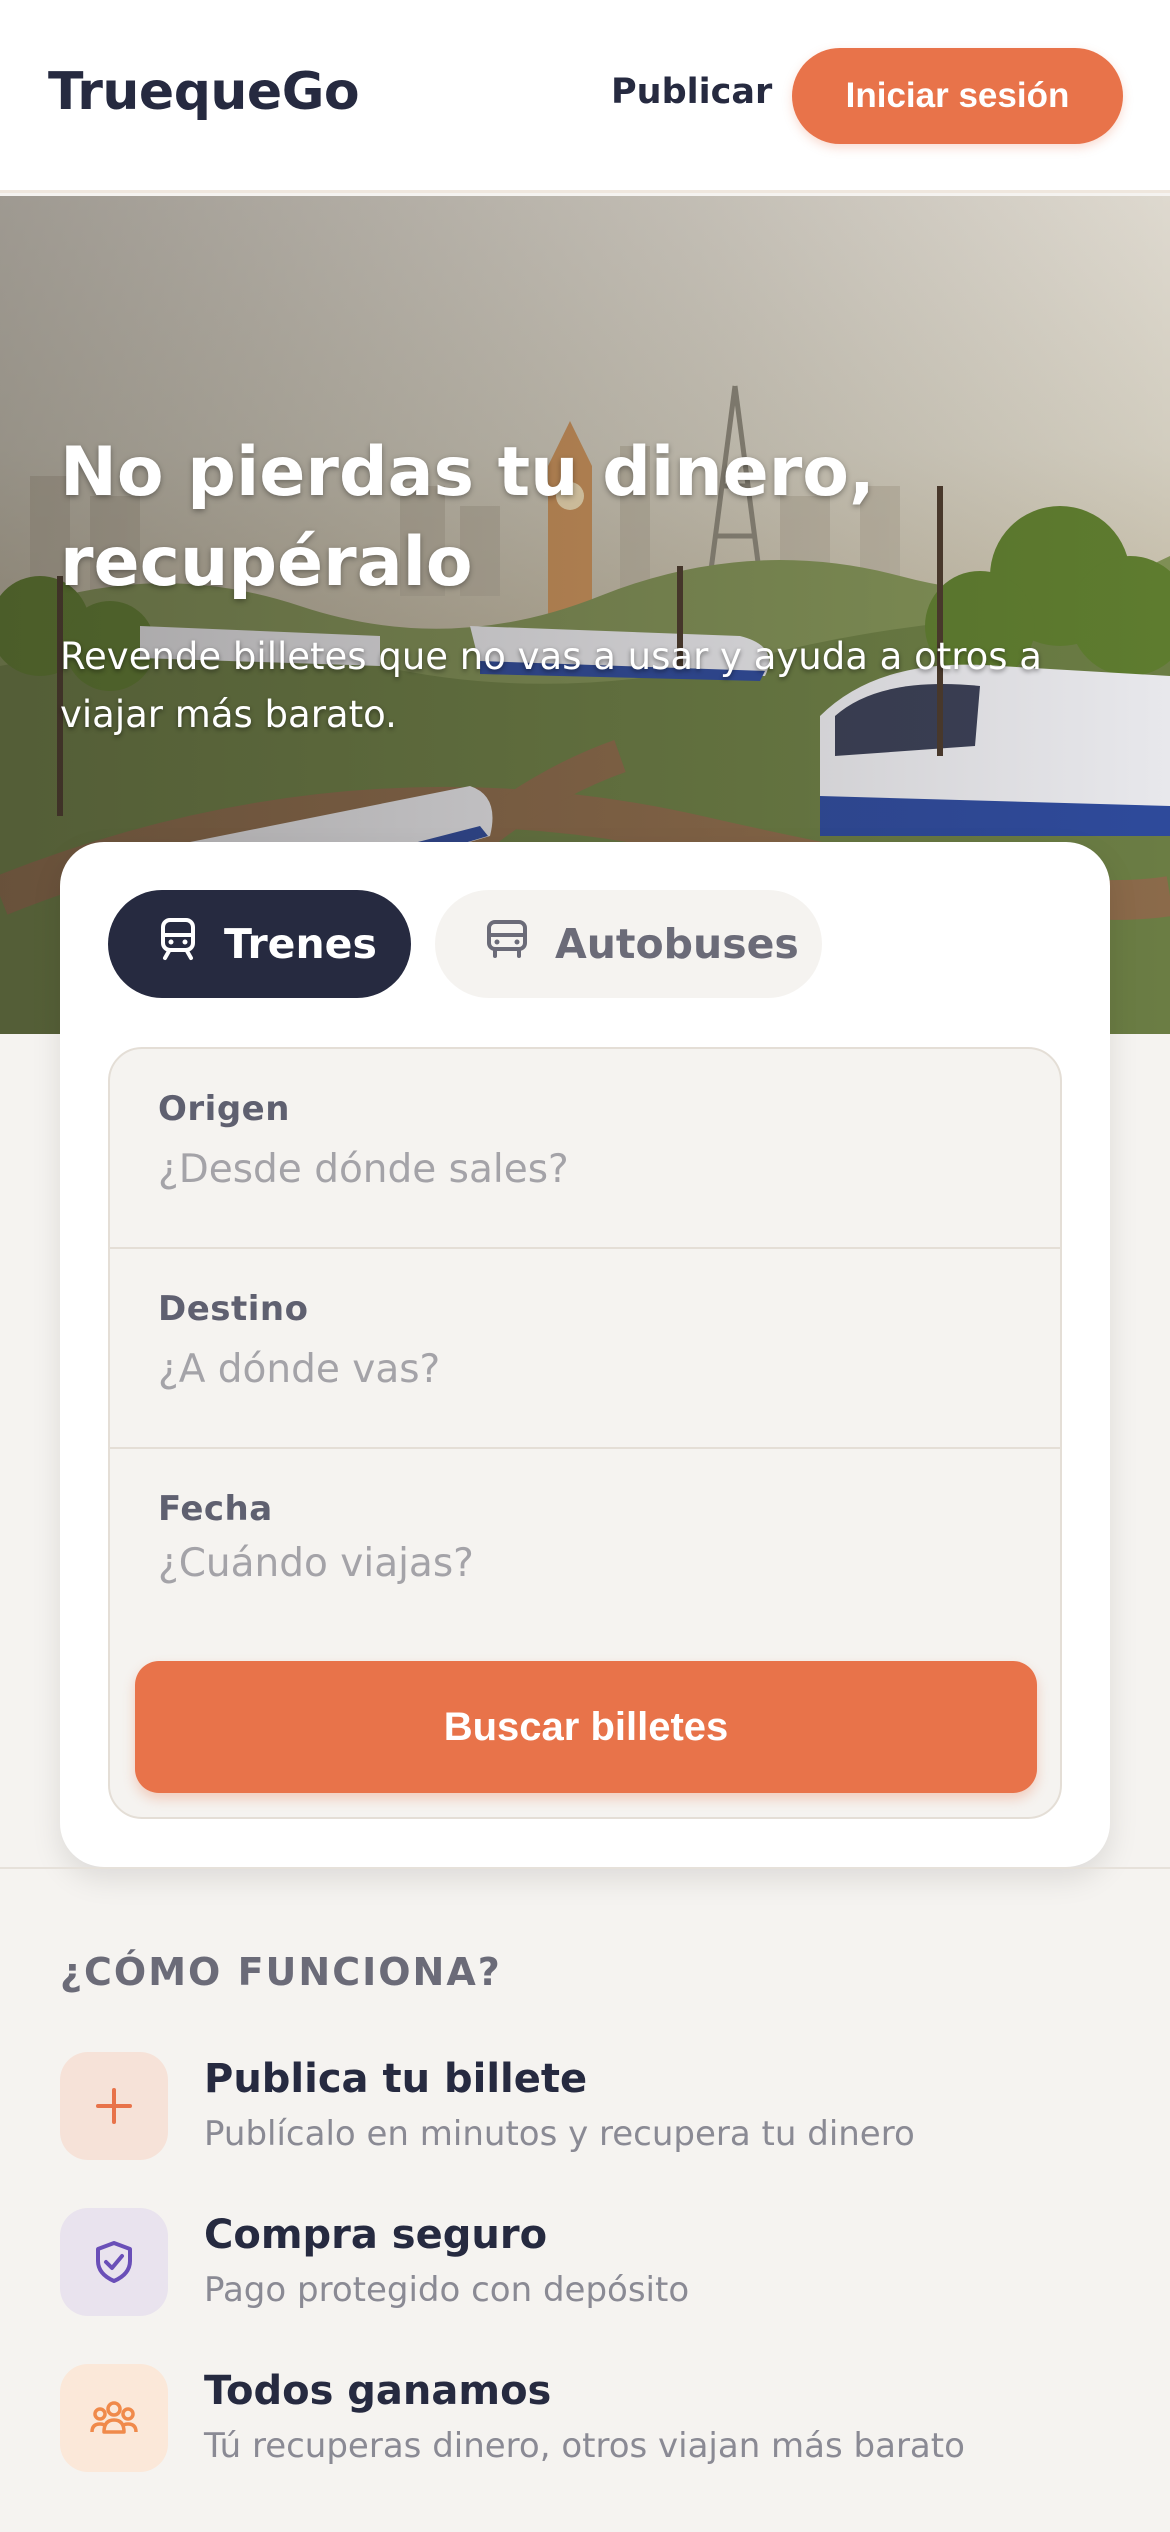 This screenshot has width=1170, height=2532. I want to click on users-icon, so click(114, 2418).